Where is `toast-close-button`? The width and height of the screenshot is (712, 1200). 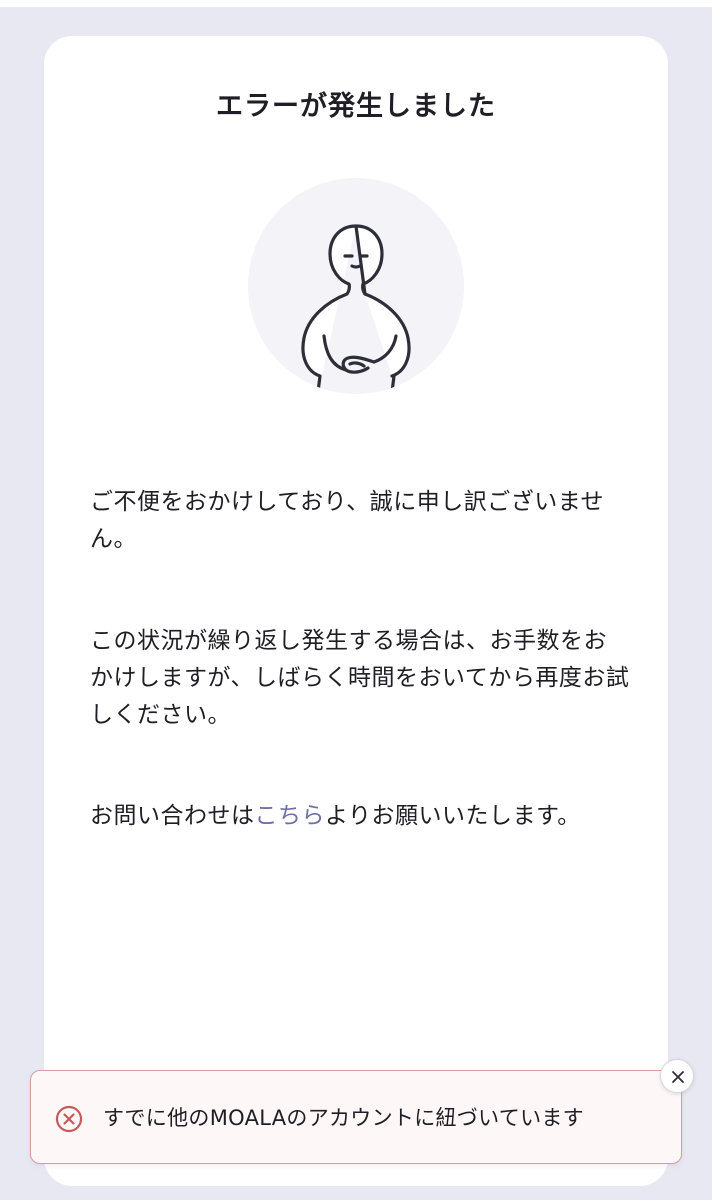
toast-close-button is located at coordinates (677, 1076).